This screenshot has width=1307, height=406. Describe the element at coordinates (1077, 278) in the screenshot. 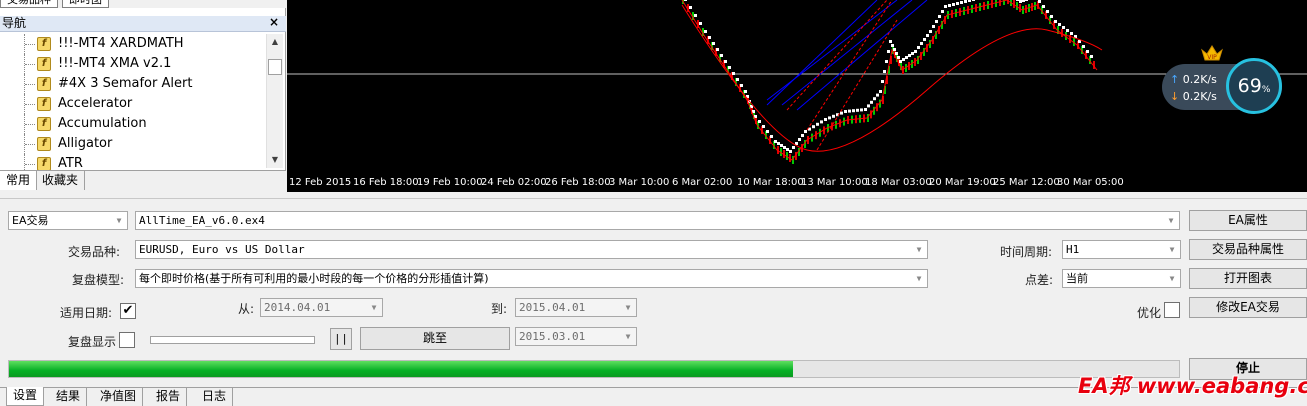

I see `spread-value: 当前` at that location.